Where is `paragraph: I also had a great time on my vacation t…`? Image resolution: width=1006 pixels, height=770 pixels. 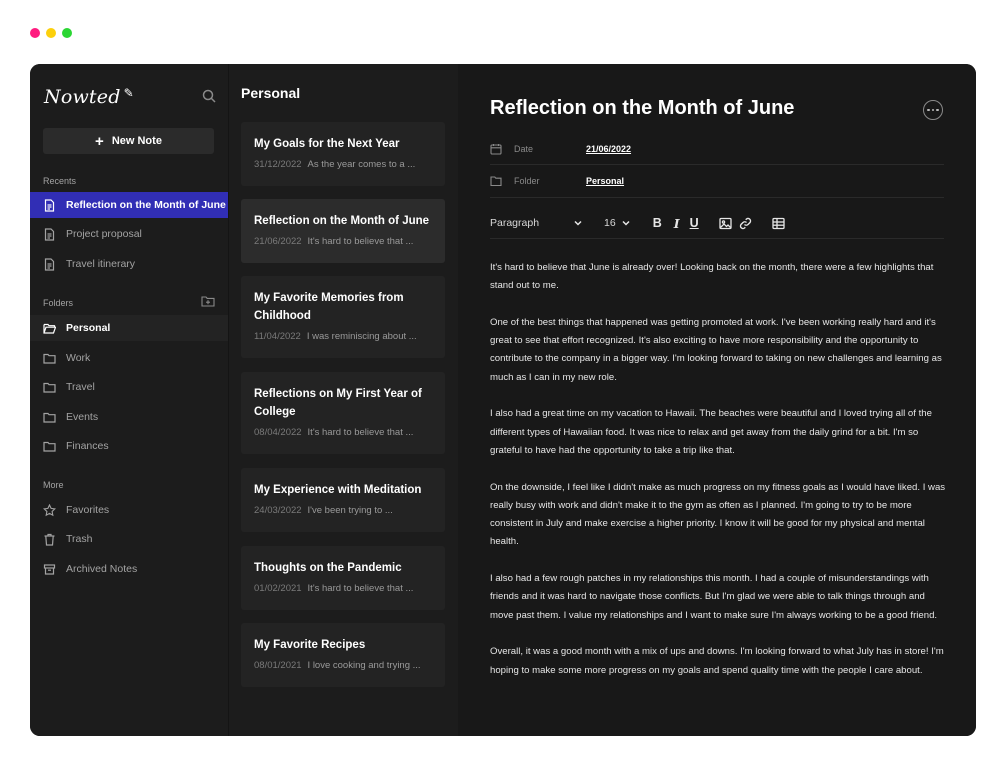 paragraph: I also had a great time on my vacation t… is located at coordinates (711, 432).